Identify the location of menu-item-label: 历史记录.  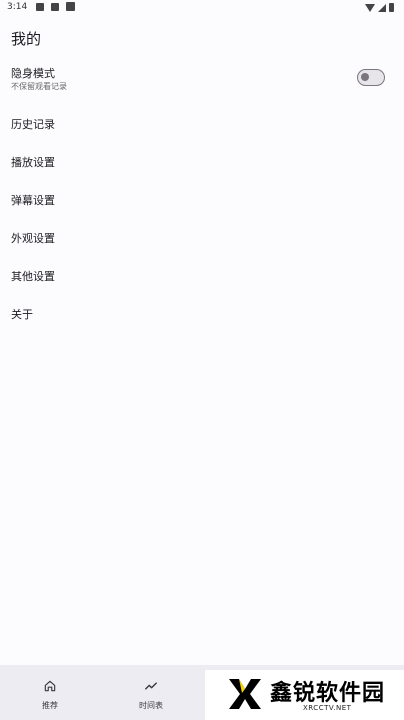
(33, 124).